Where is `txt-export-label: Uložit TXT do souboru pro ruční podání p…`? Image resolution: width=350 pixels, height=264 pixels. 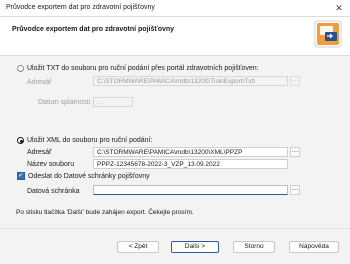
txt-export-label: Uložit TXT do souboru pro ruční podání p… is located at coordinates (143, 68).